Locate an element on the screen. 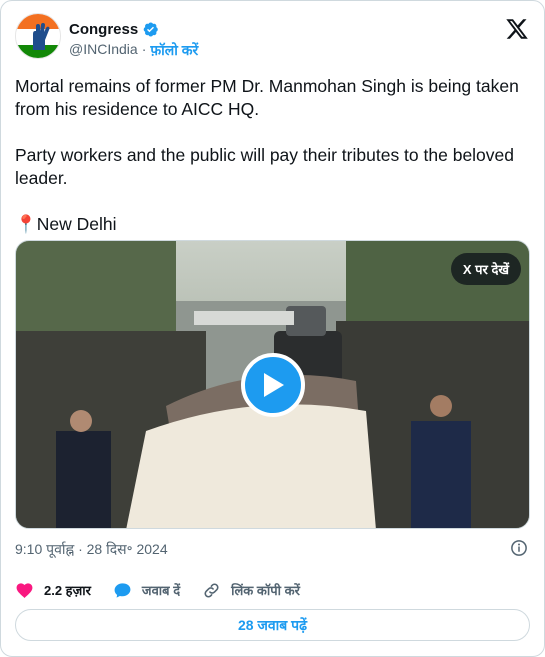 The image size is (545, 657). like-action: 2.2 हज़ार is located at coordinates (53, 590).